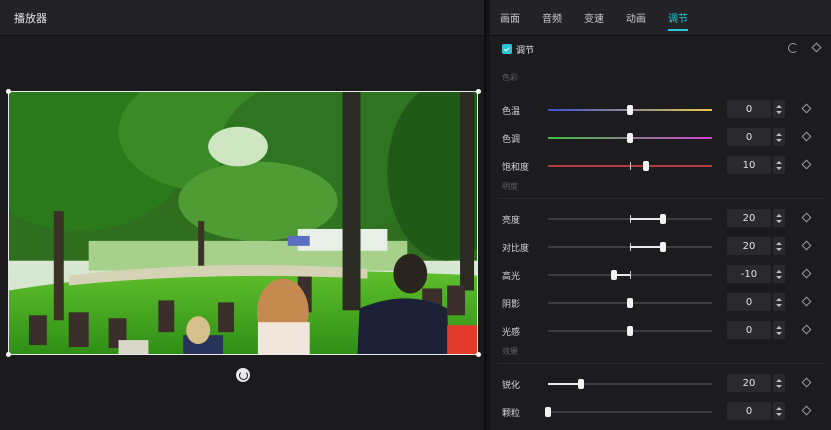 The image size is (831, 430). I want to click on contrast-label: 对比度, so click(516, 249).